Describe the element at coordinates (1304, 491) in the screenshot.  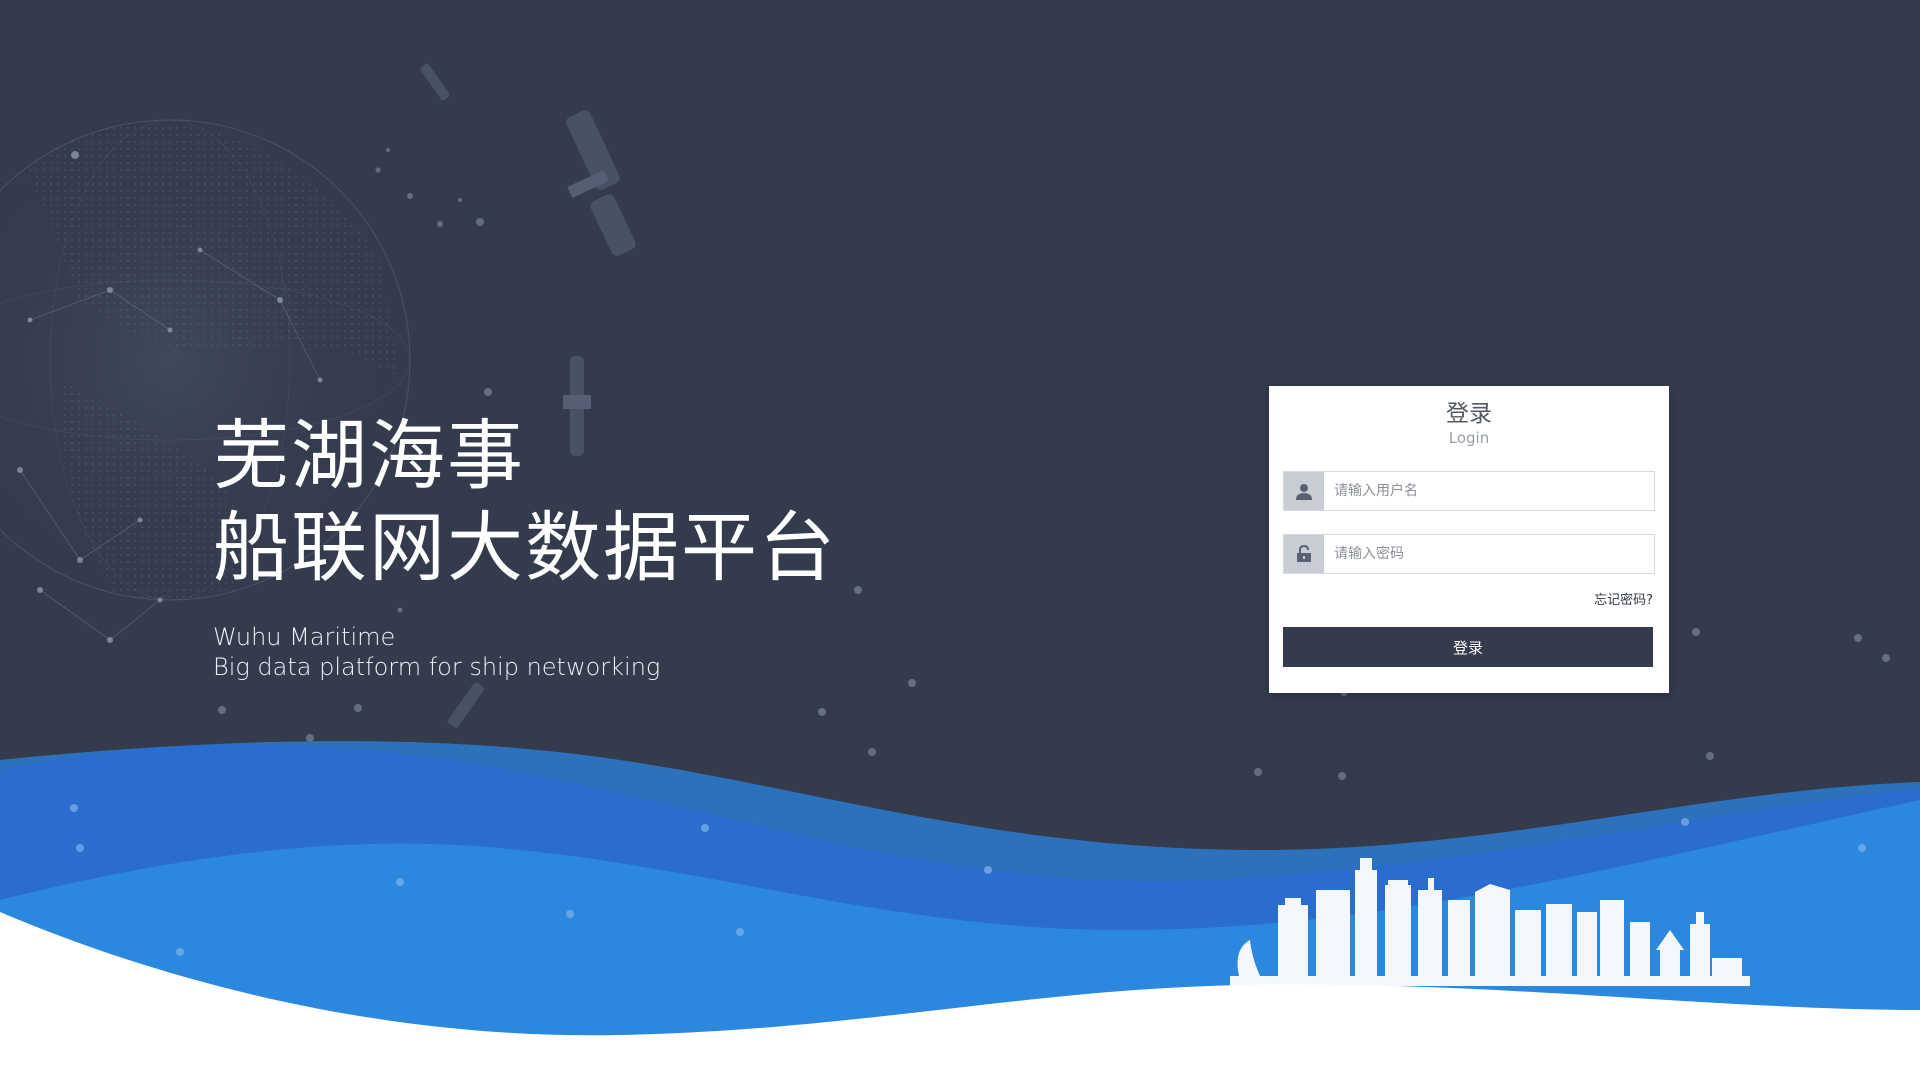
I see `user-icon` at that location.